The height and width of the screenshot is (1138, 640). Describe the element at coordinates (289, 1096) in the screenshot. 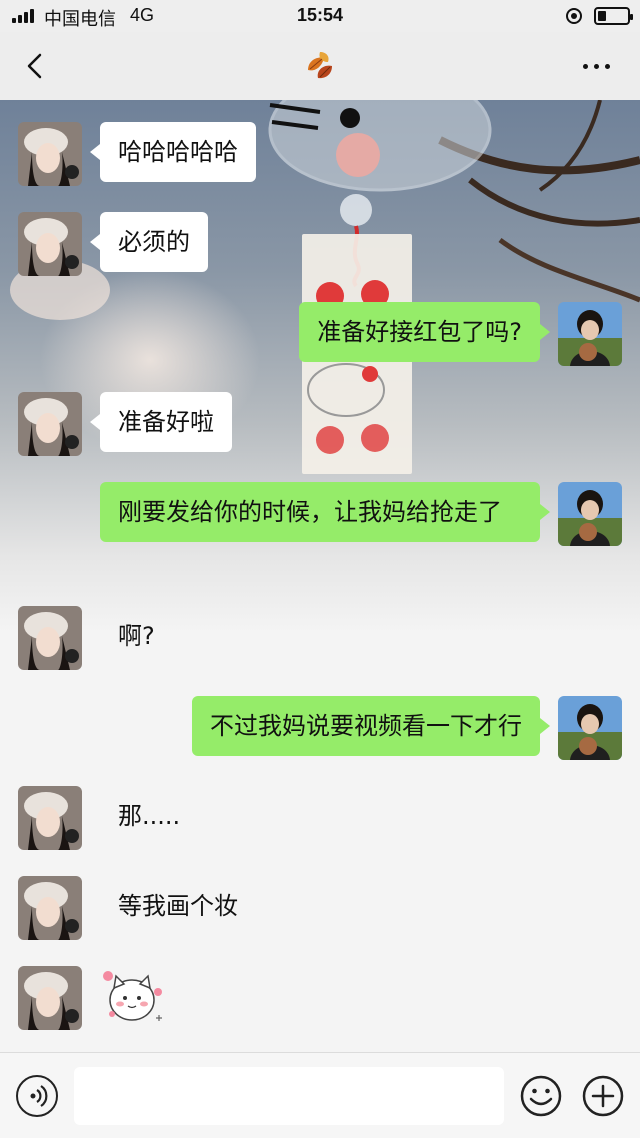

I see `message-input` at that location.